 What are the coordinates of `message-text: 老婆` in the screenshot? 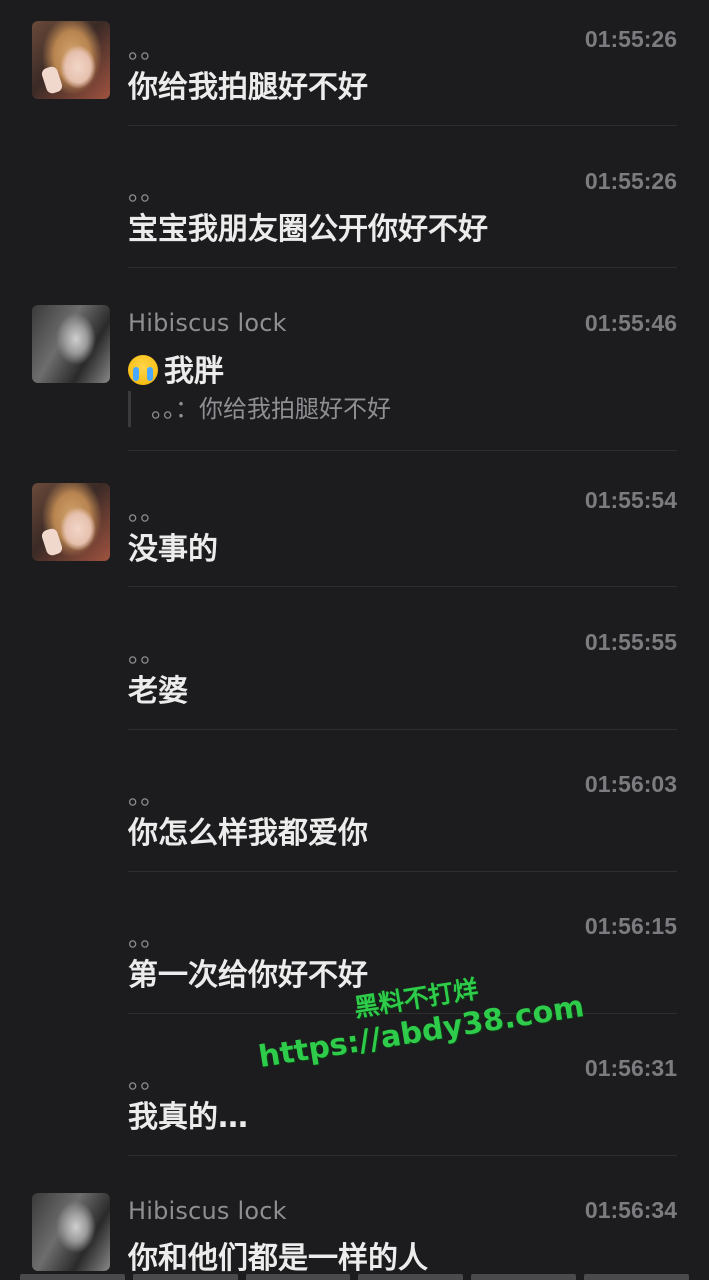 It's located at (158, 688).